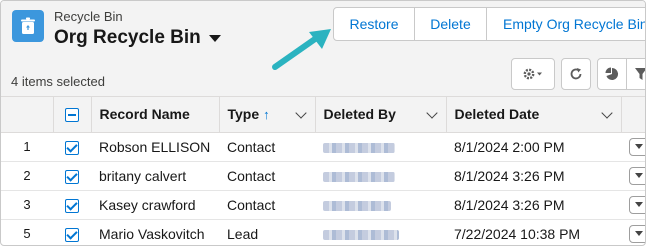 The image size is (646, 246). Describe the element at coordinates (243, 114) in the screenshot. I see `column-label: Type` at that location.